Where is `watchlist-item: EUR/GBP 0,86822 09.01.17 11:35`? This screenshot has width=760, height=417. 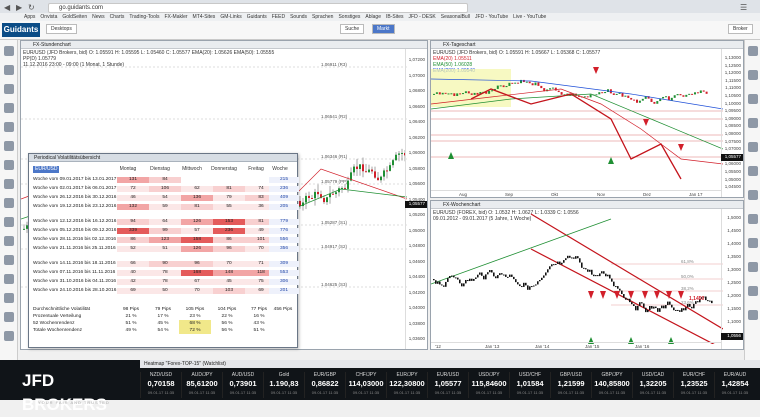
watchlist-item: EUR/GBP 0,86822 09.01.17 11:35 is located at coordinates (324, 385).